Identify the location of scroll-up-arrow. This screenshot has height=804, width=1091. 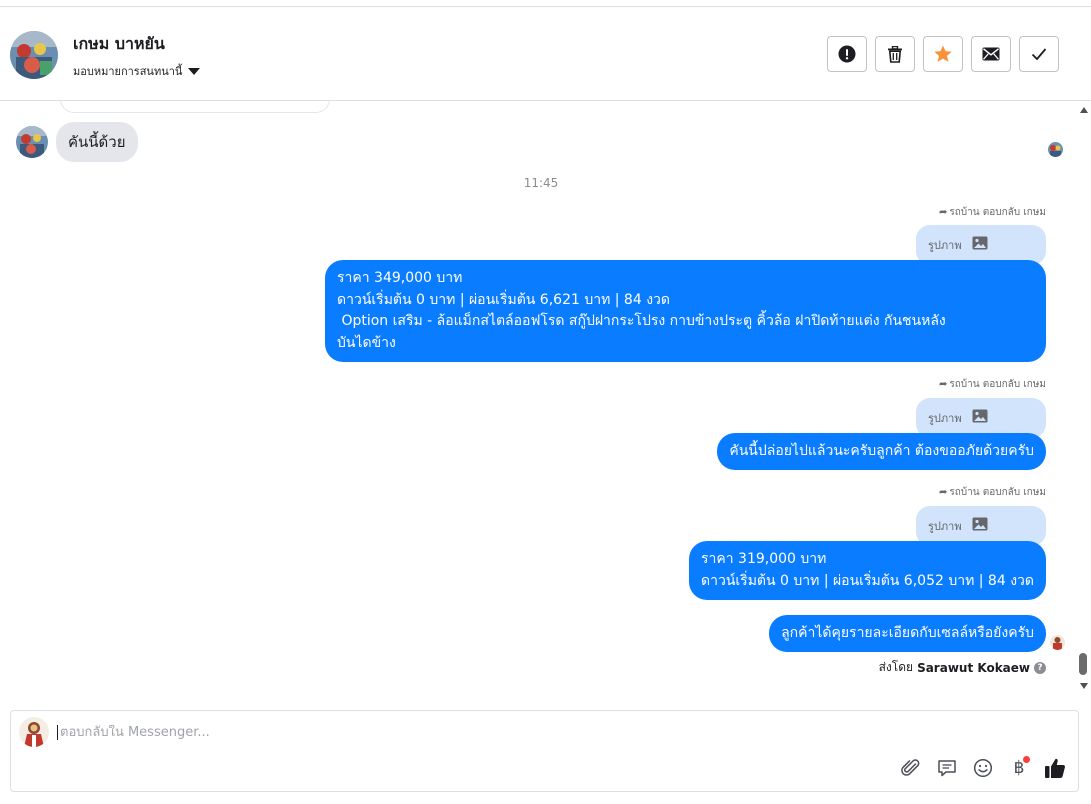
(1084, 110).